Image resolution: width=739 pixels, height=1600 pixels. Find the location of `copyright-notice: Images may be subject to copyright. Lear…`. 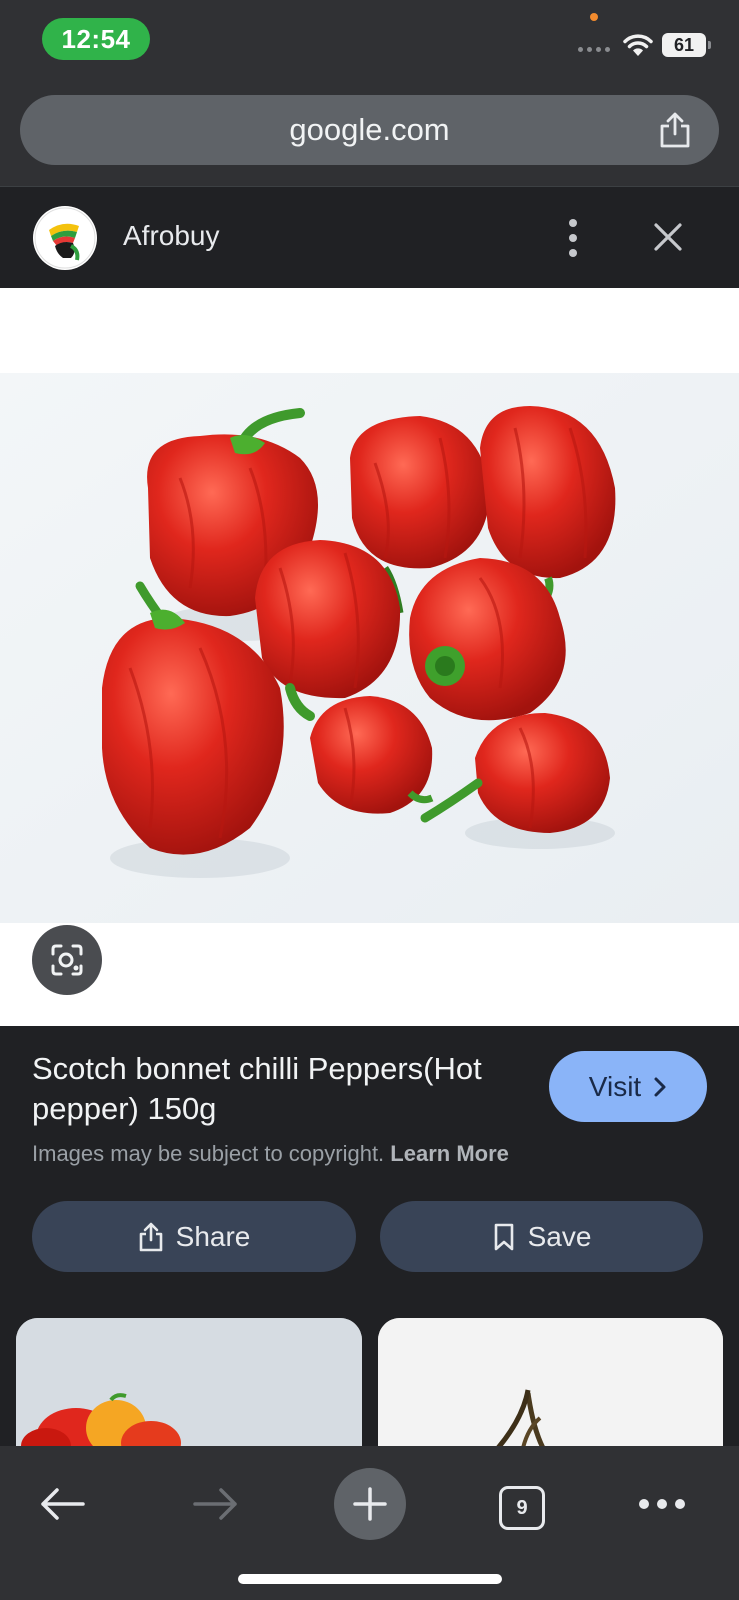

copyright-notice: Images may be subject to copyright. Lear… is located at coordinates (270, 1154).